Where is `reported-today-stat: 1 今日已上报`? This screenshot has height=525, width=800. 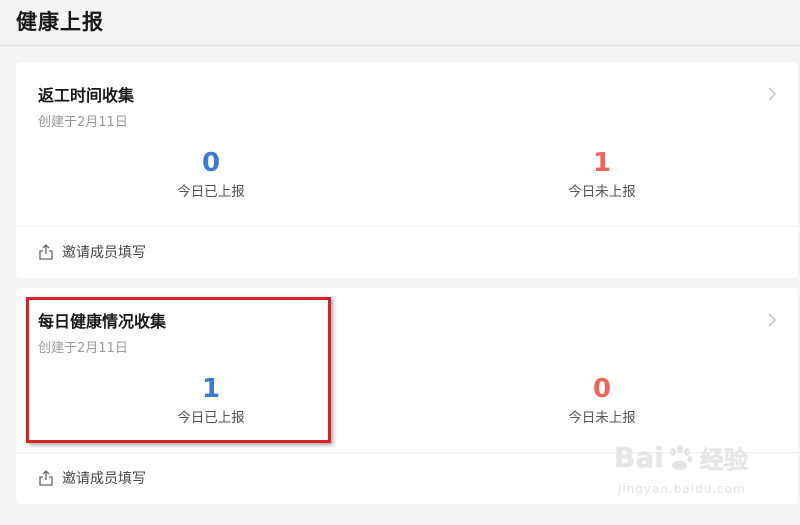 reported-today-stat: 1 今日已上报 is located at coordinates (211, 400).